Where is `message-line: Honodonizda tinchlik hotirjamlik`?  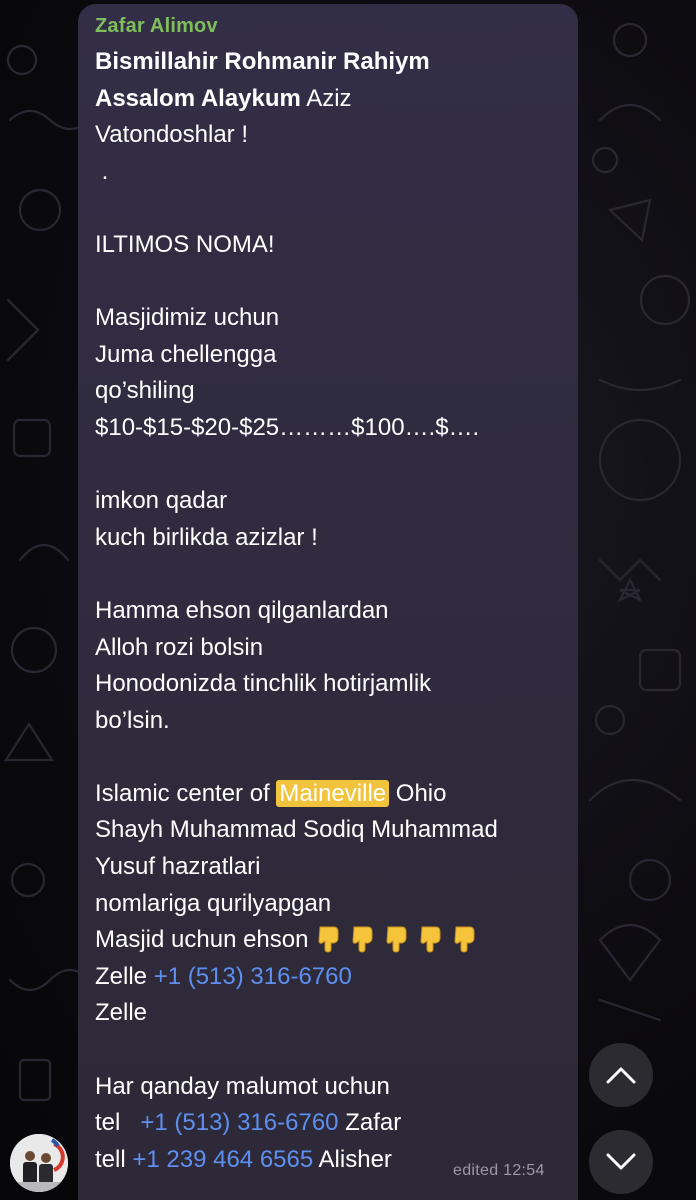
message-line: Honodonizda tinchlik hotirjamlik is located at coordinates (263, 684).